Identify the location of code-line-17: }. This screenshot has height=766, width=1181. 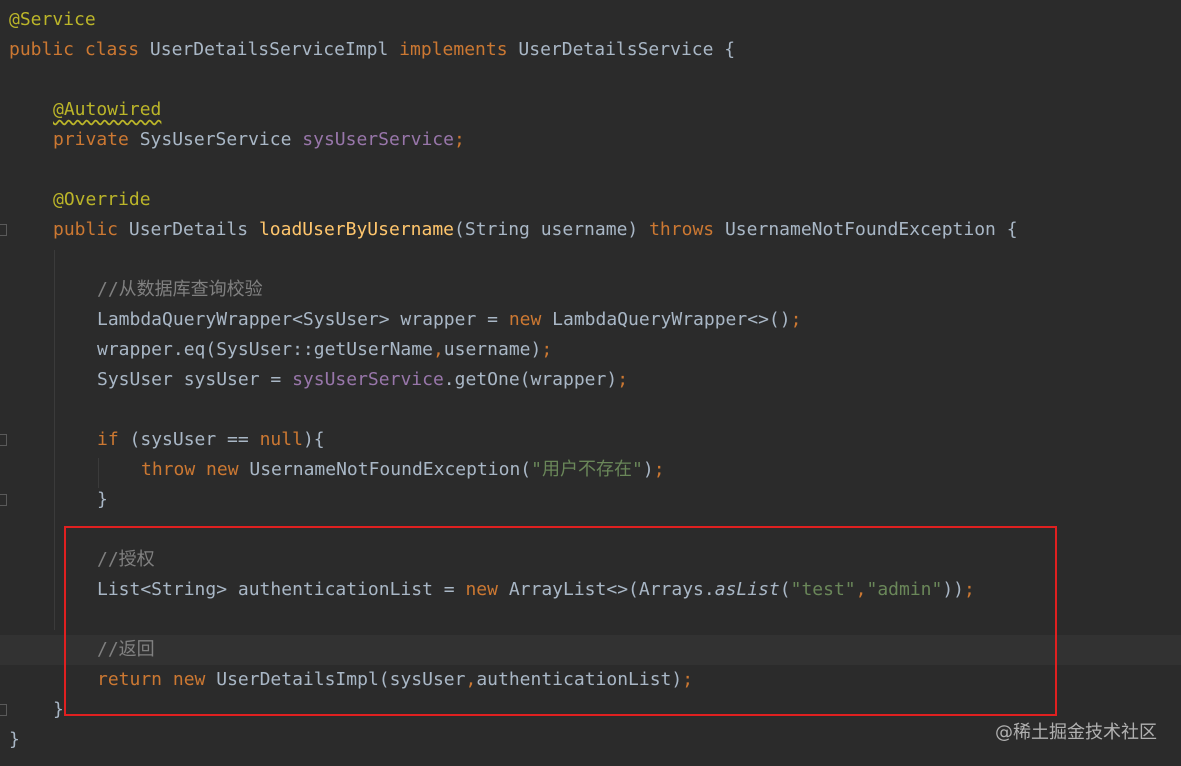
(102, 500).